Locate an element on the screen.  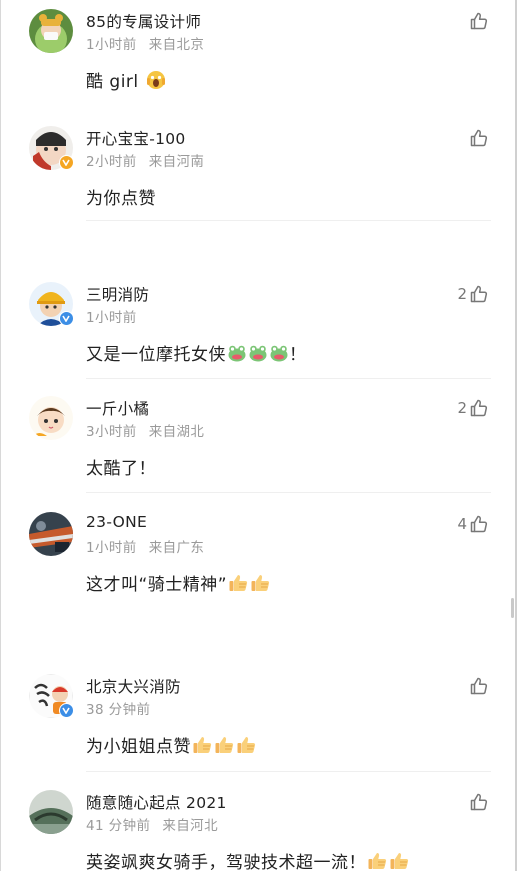
comment-time: 38 分钟前 is located at coordinates (118, 710).